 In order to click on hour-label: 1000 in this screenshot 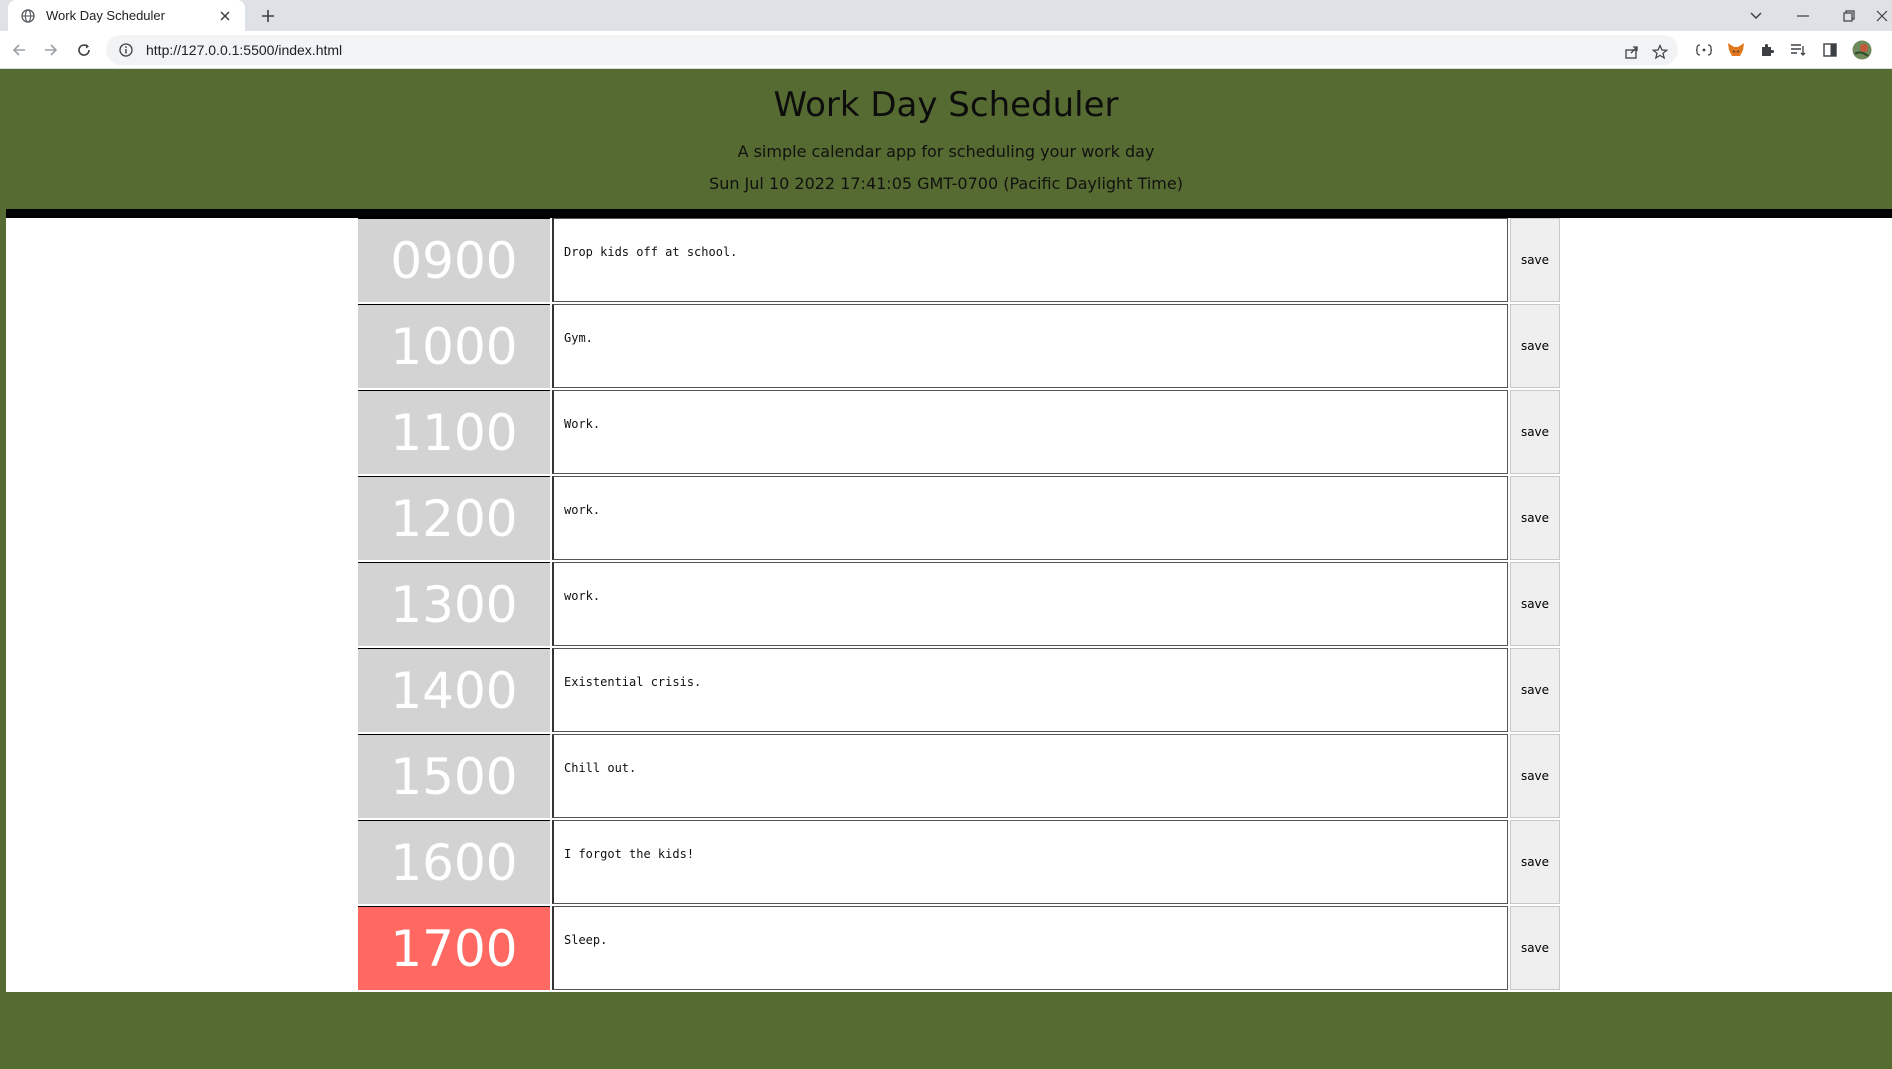, I will do `click(454, 346)`.